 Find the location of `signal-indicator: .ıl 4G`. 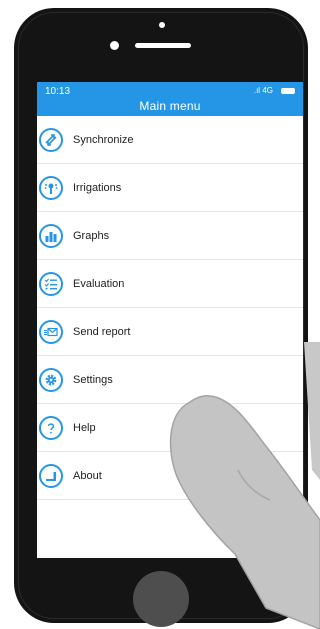

signal-indicator: .ıl 4G is located at coordinates (263, 90).